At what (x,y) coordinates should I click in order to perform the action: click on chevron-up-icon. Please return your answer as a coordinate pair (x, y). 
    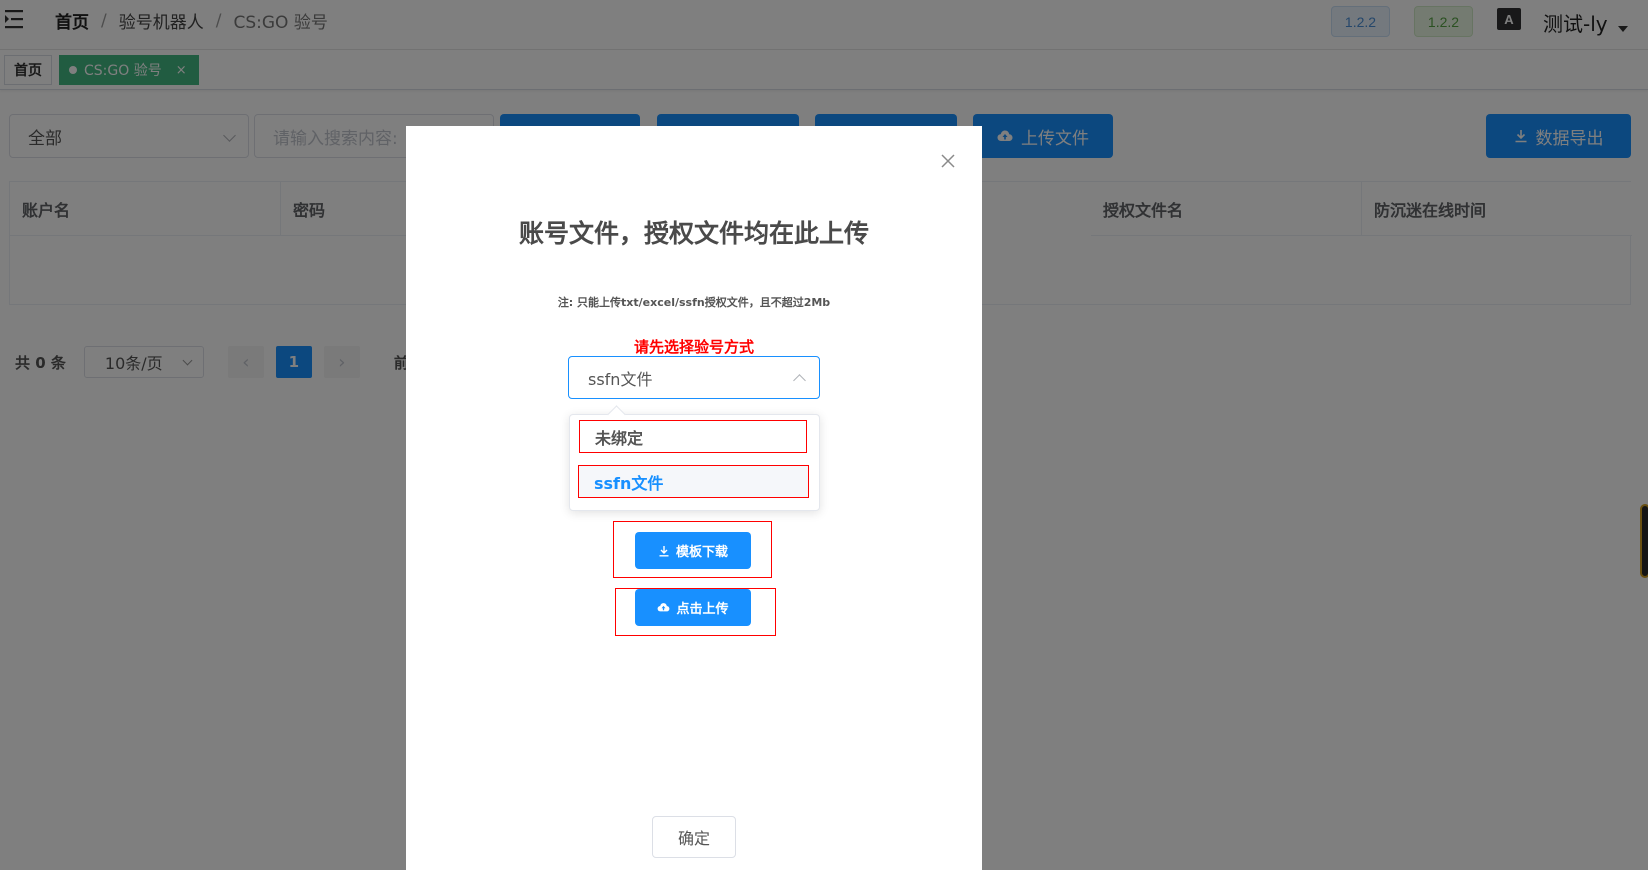
    Looking at the image, I should click on (799, 380).